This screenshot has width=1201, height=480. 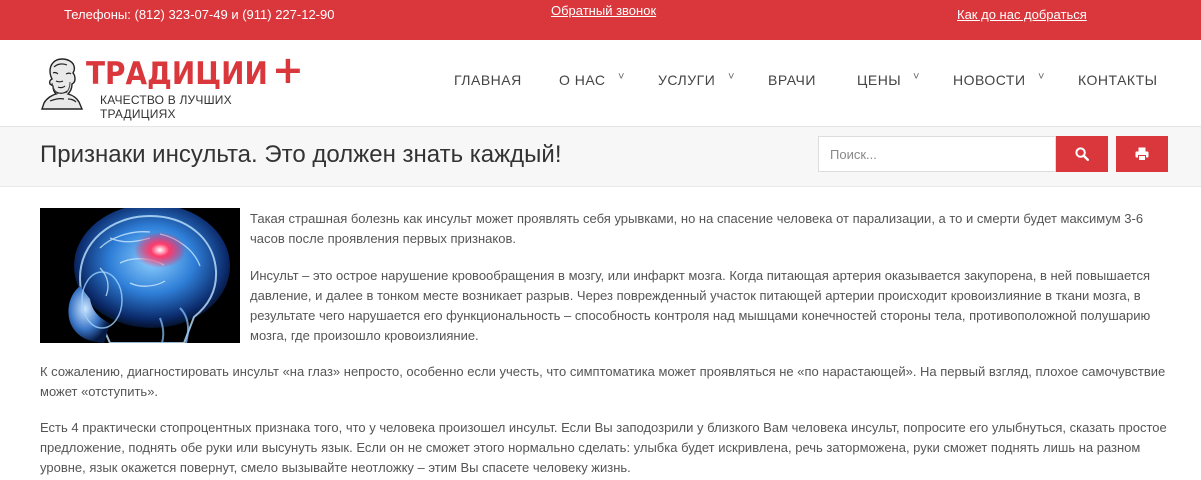 I want to click on logo-plus-icon: +, so click(x=288, y=70).